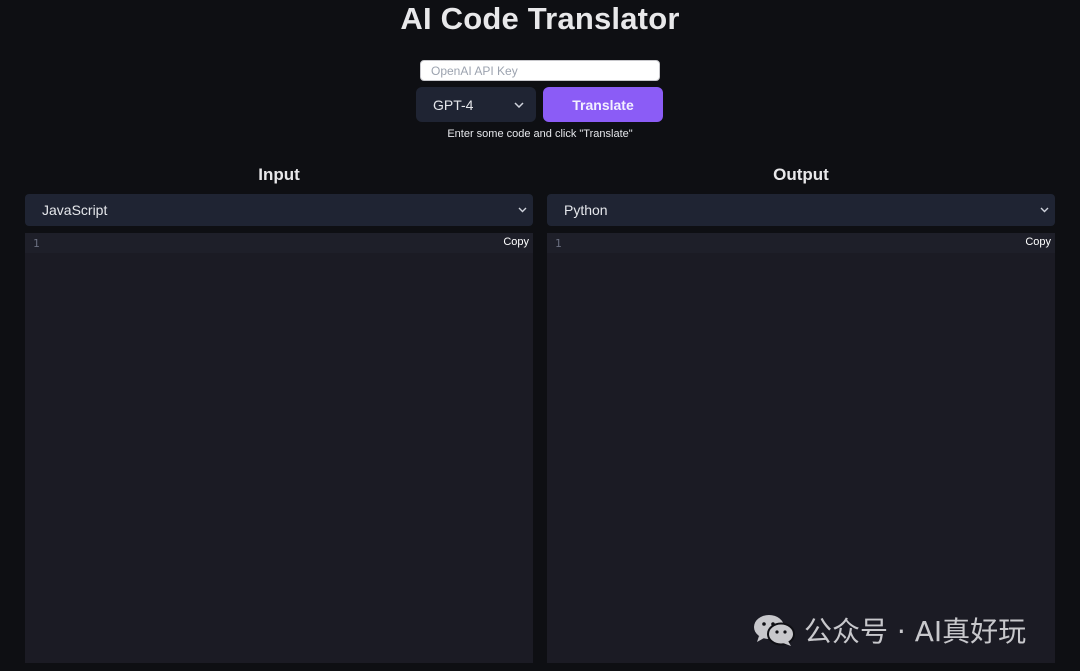 This screenshot has height=671, width=1080. What do you see at coordinates (540, 70) in the screenshot?
I see `api-key-input` at bounding box center [540, 70].